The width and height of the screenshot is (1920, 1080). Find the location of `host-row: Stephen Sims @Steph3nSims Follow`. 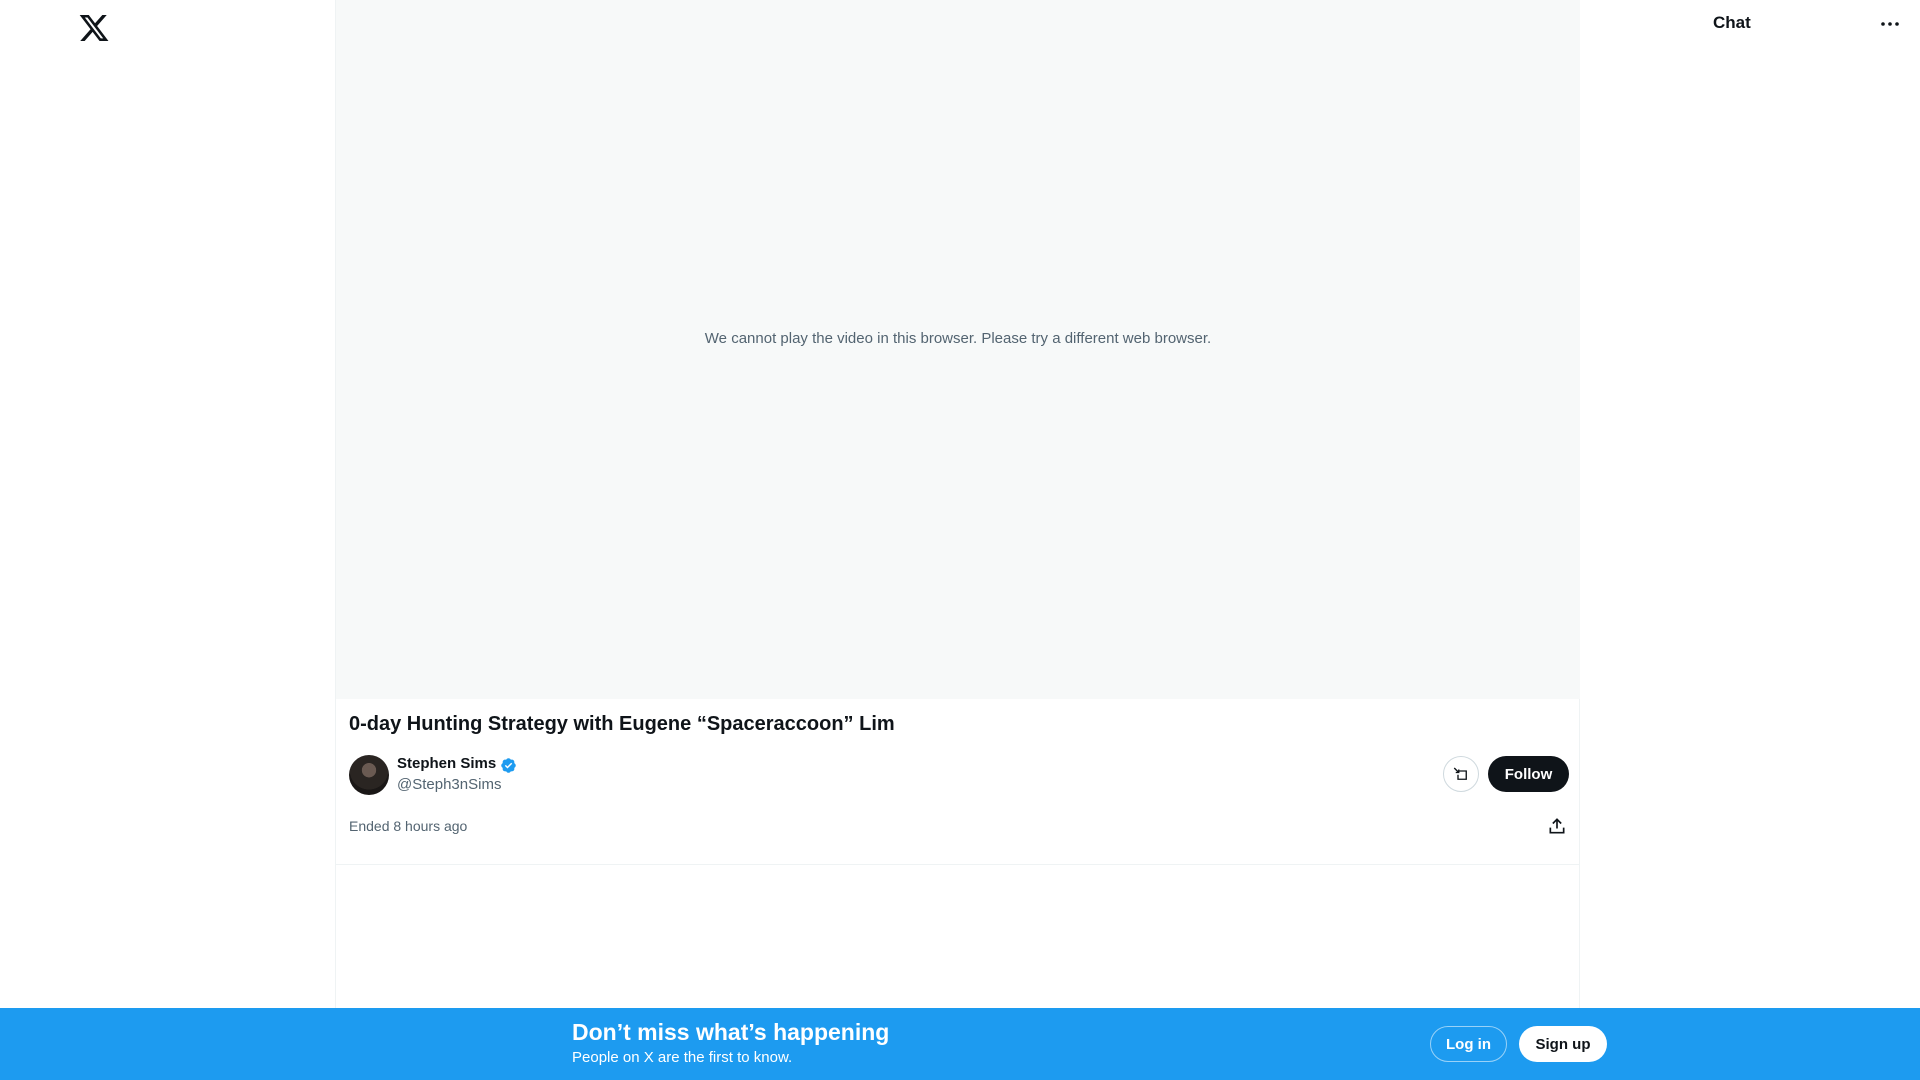

host-row: Stephen Sims @Steph3nSims Follow is located at coordinates (959, 776).